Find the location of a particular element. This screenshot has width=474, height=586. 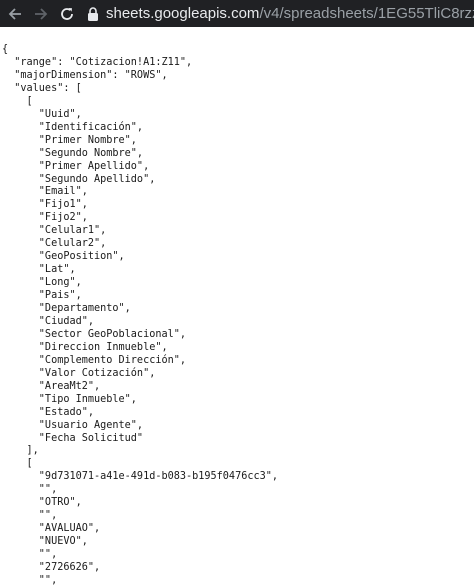

json-line: "values": [ is located at coordinates (42, 88).